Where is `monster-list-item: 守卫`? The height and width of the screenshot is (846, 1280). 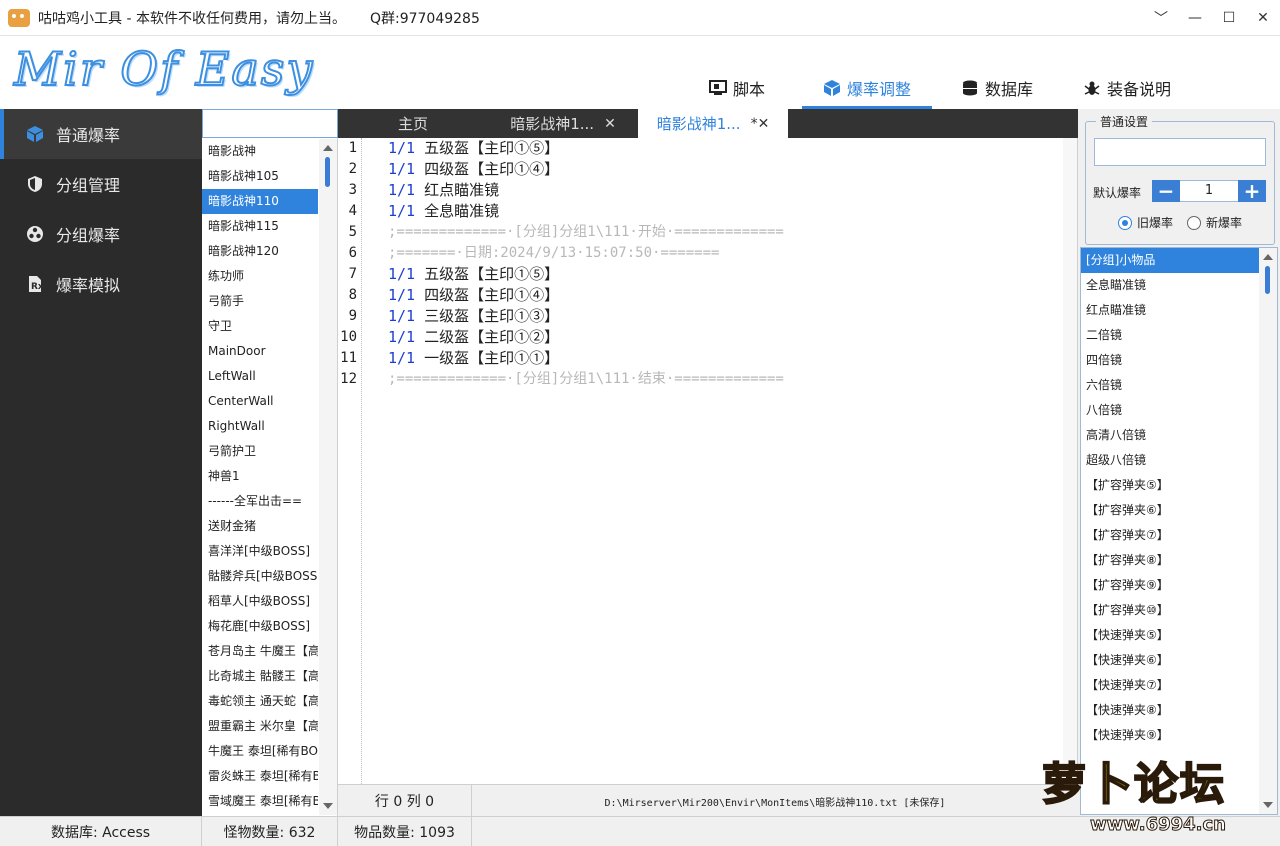 monster-list-item: 守卫 is located at coordinates (260, 326).